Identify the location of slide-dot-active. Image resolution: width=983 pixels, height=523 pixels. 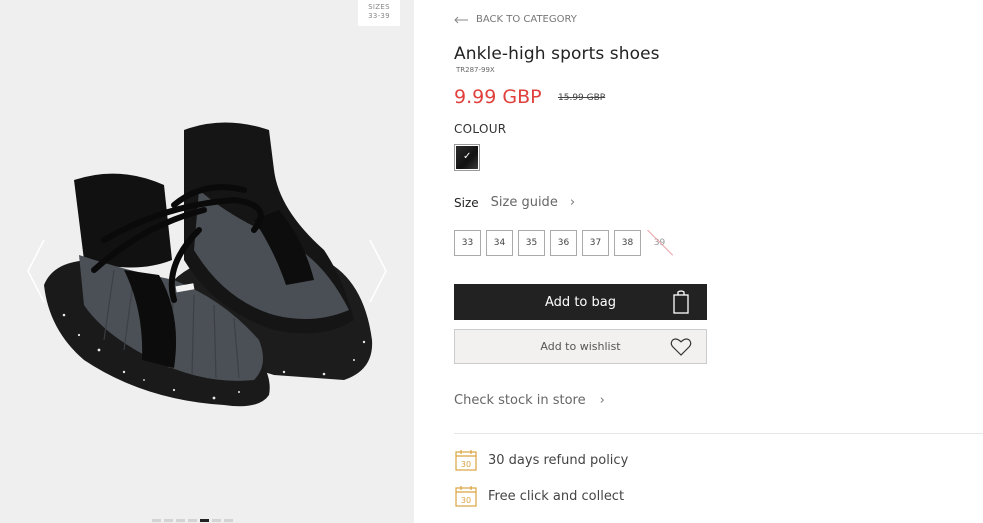
(204, 520).